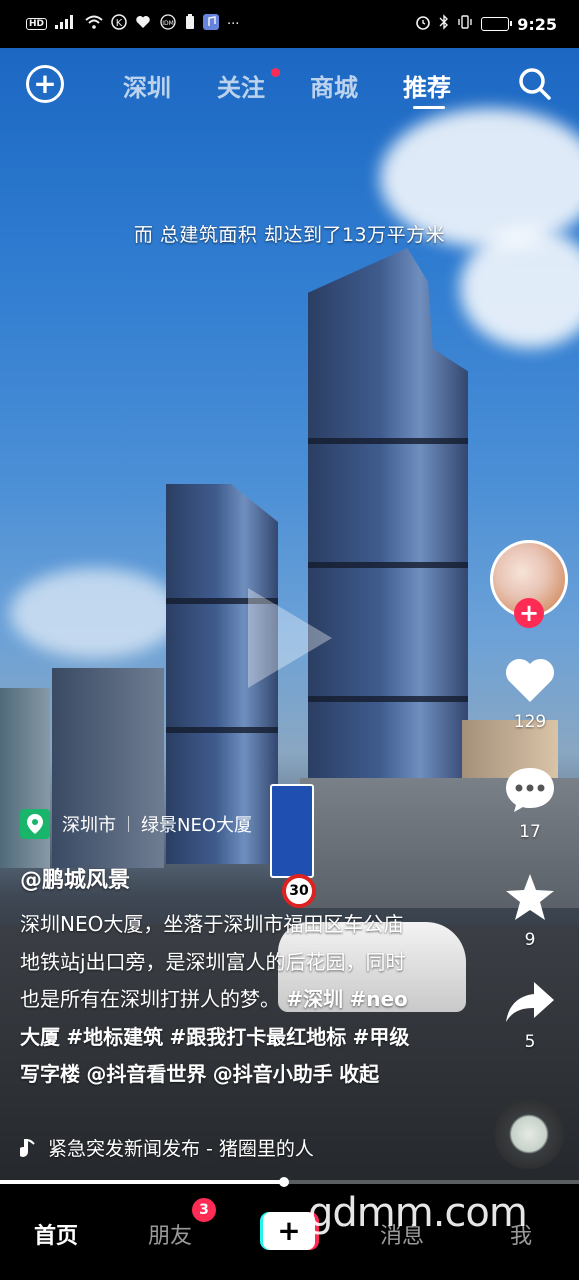  What do you see at coordinates (290, 638) in the screenshot?
I see `play-icon` at bounding box center [290, 638].